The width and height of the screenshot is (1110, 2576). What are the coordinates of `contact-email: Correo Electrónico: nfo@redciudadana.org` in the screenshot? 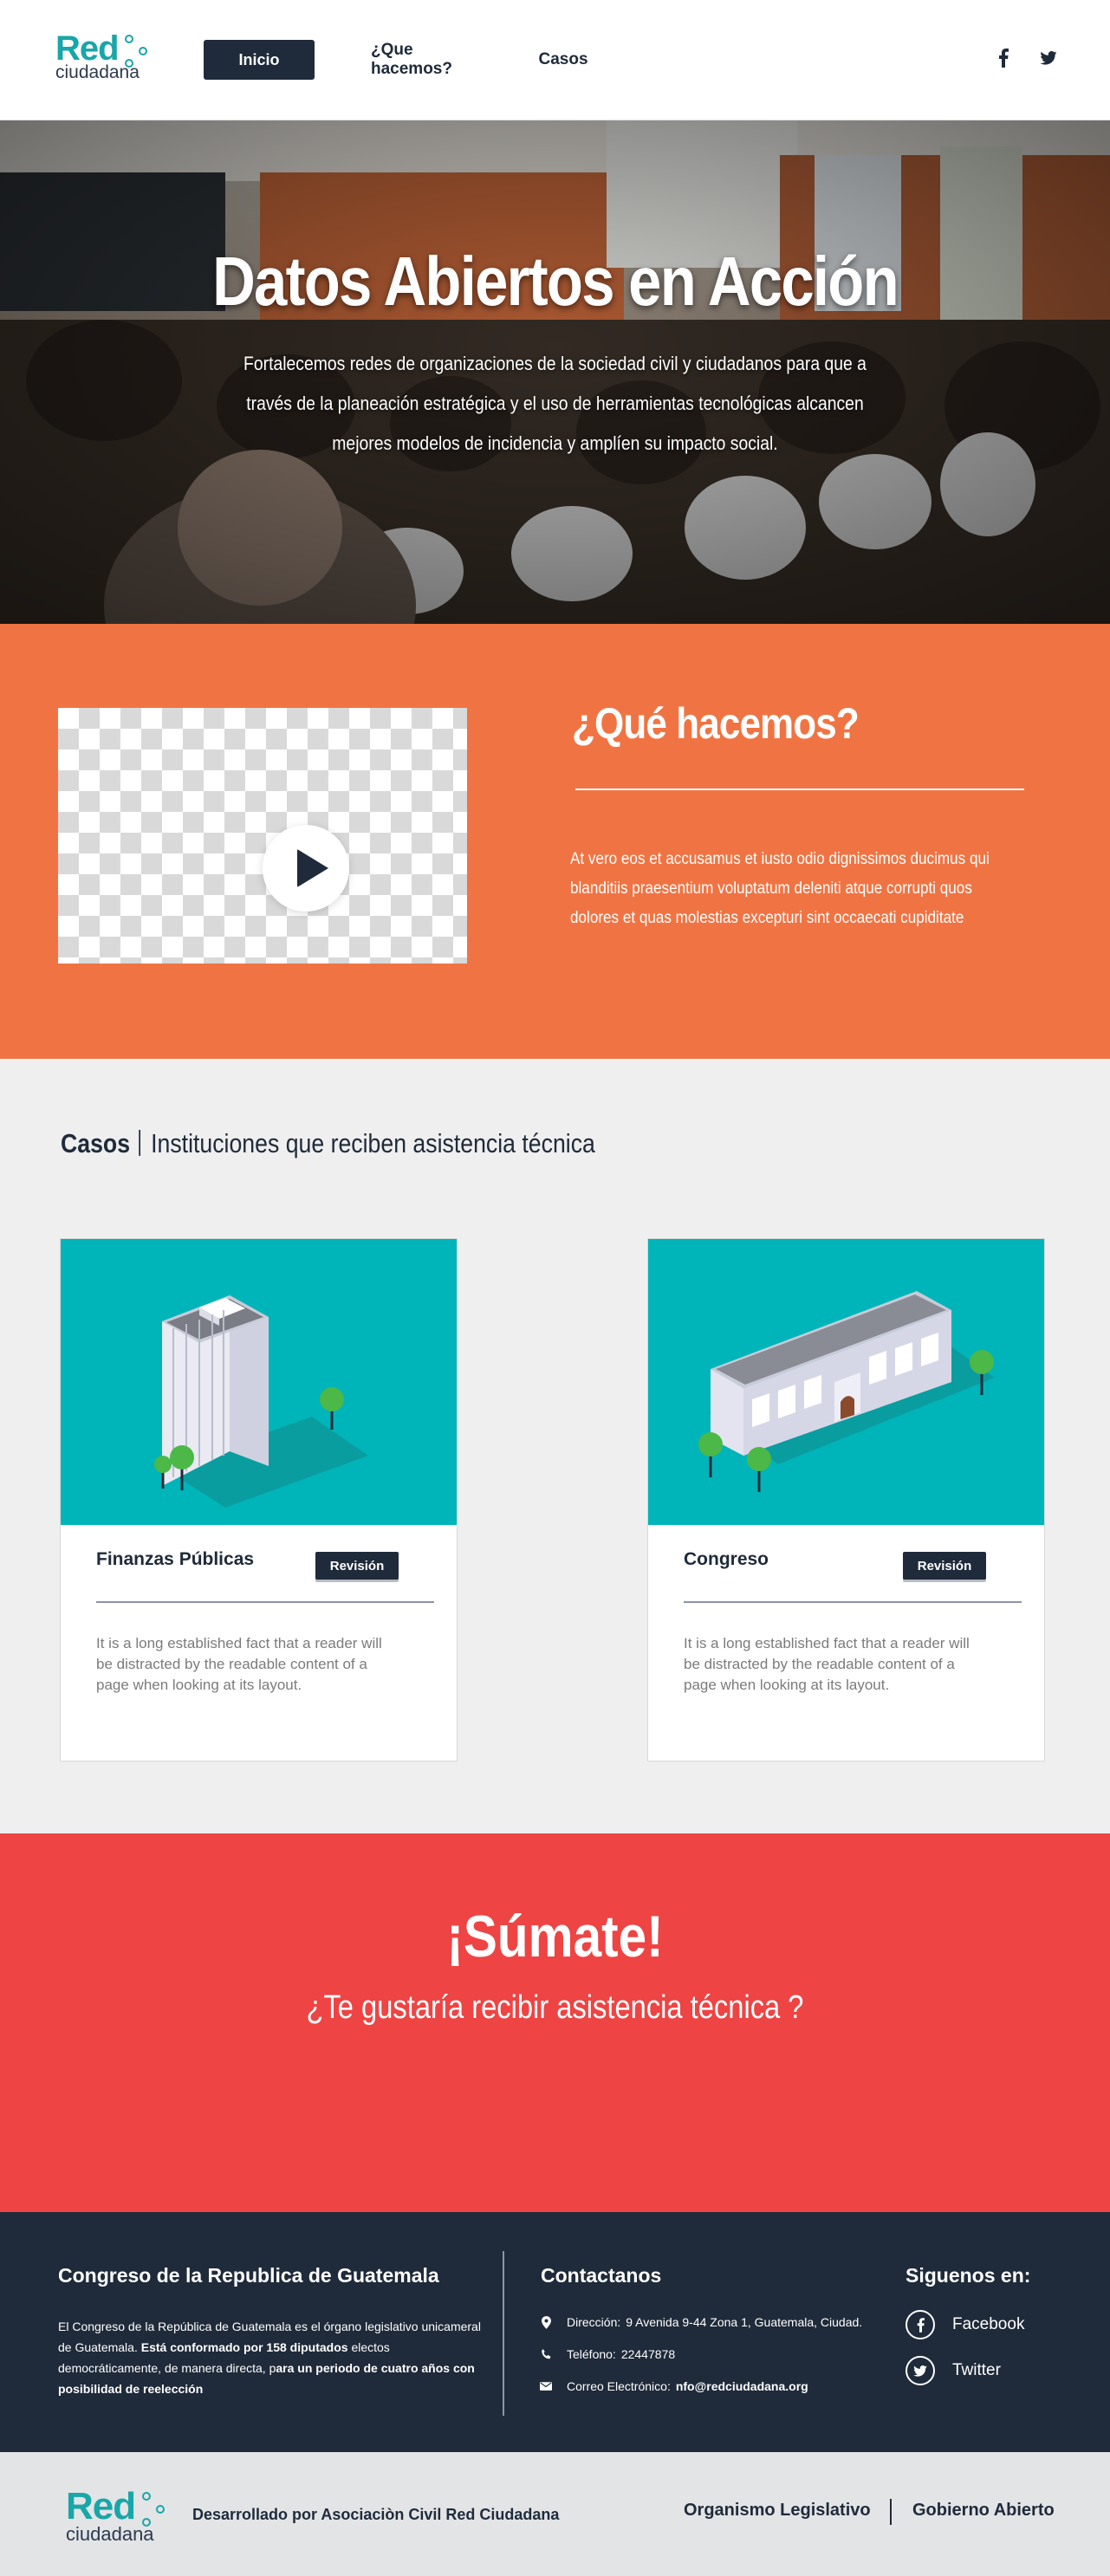 It's located at (673, 2386).